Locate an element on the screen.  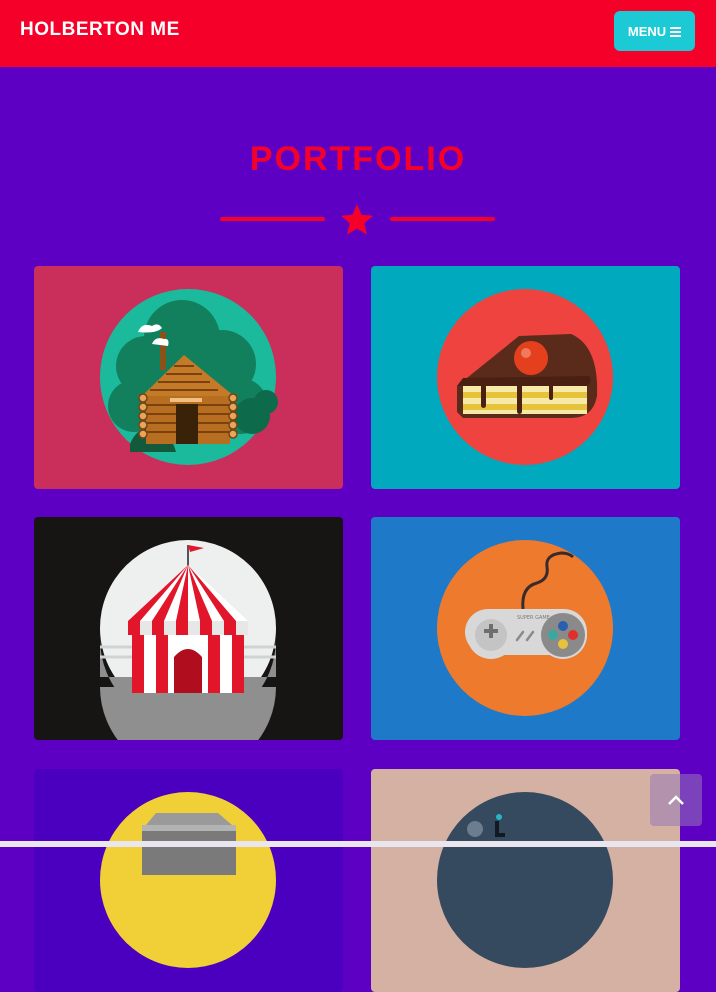
portfolio-item-submarine is located at coordinates (525, 880).